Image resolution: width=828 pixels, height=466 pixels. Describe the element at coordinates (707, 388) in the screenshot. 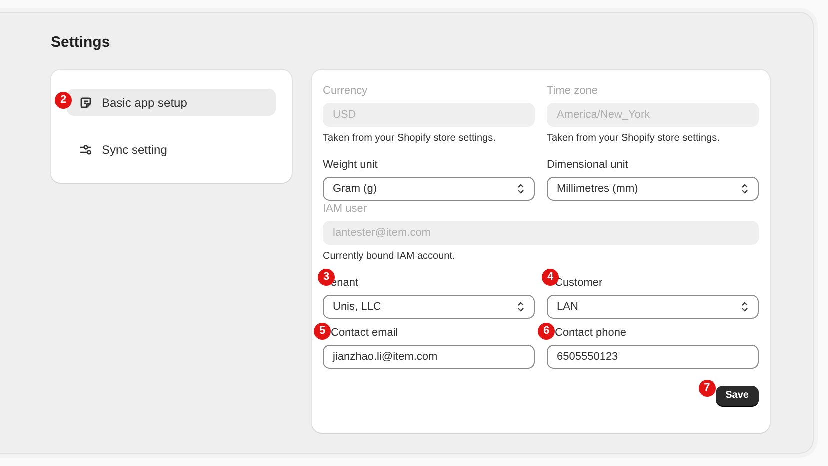

I see `step-badge: 7` at that location.